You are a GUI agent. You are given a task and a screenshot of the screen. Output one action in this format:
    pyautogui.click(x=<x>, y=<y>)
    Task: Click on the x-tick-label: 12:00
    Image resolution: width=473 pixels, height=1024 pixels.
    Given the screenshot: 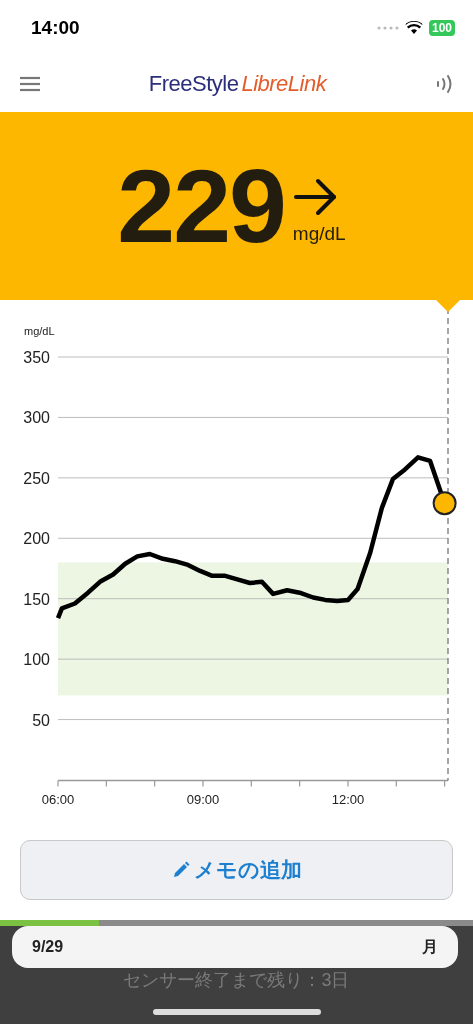 What is the action you would take?
    pyautogui.click(x=348, y=799)
    